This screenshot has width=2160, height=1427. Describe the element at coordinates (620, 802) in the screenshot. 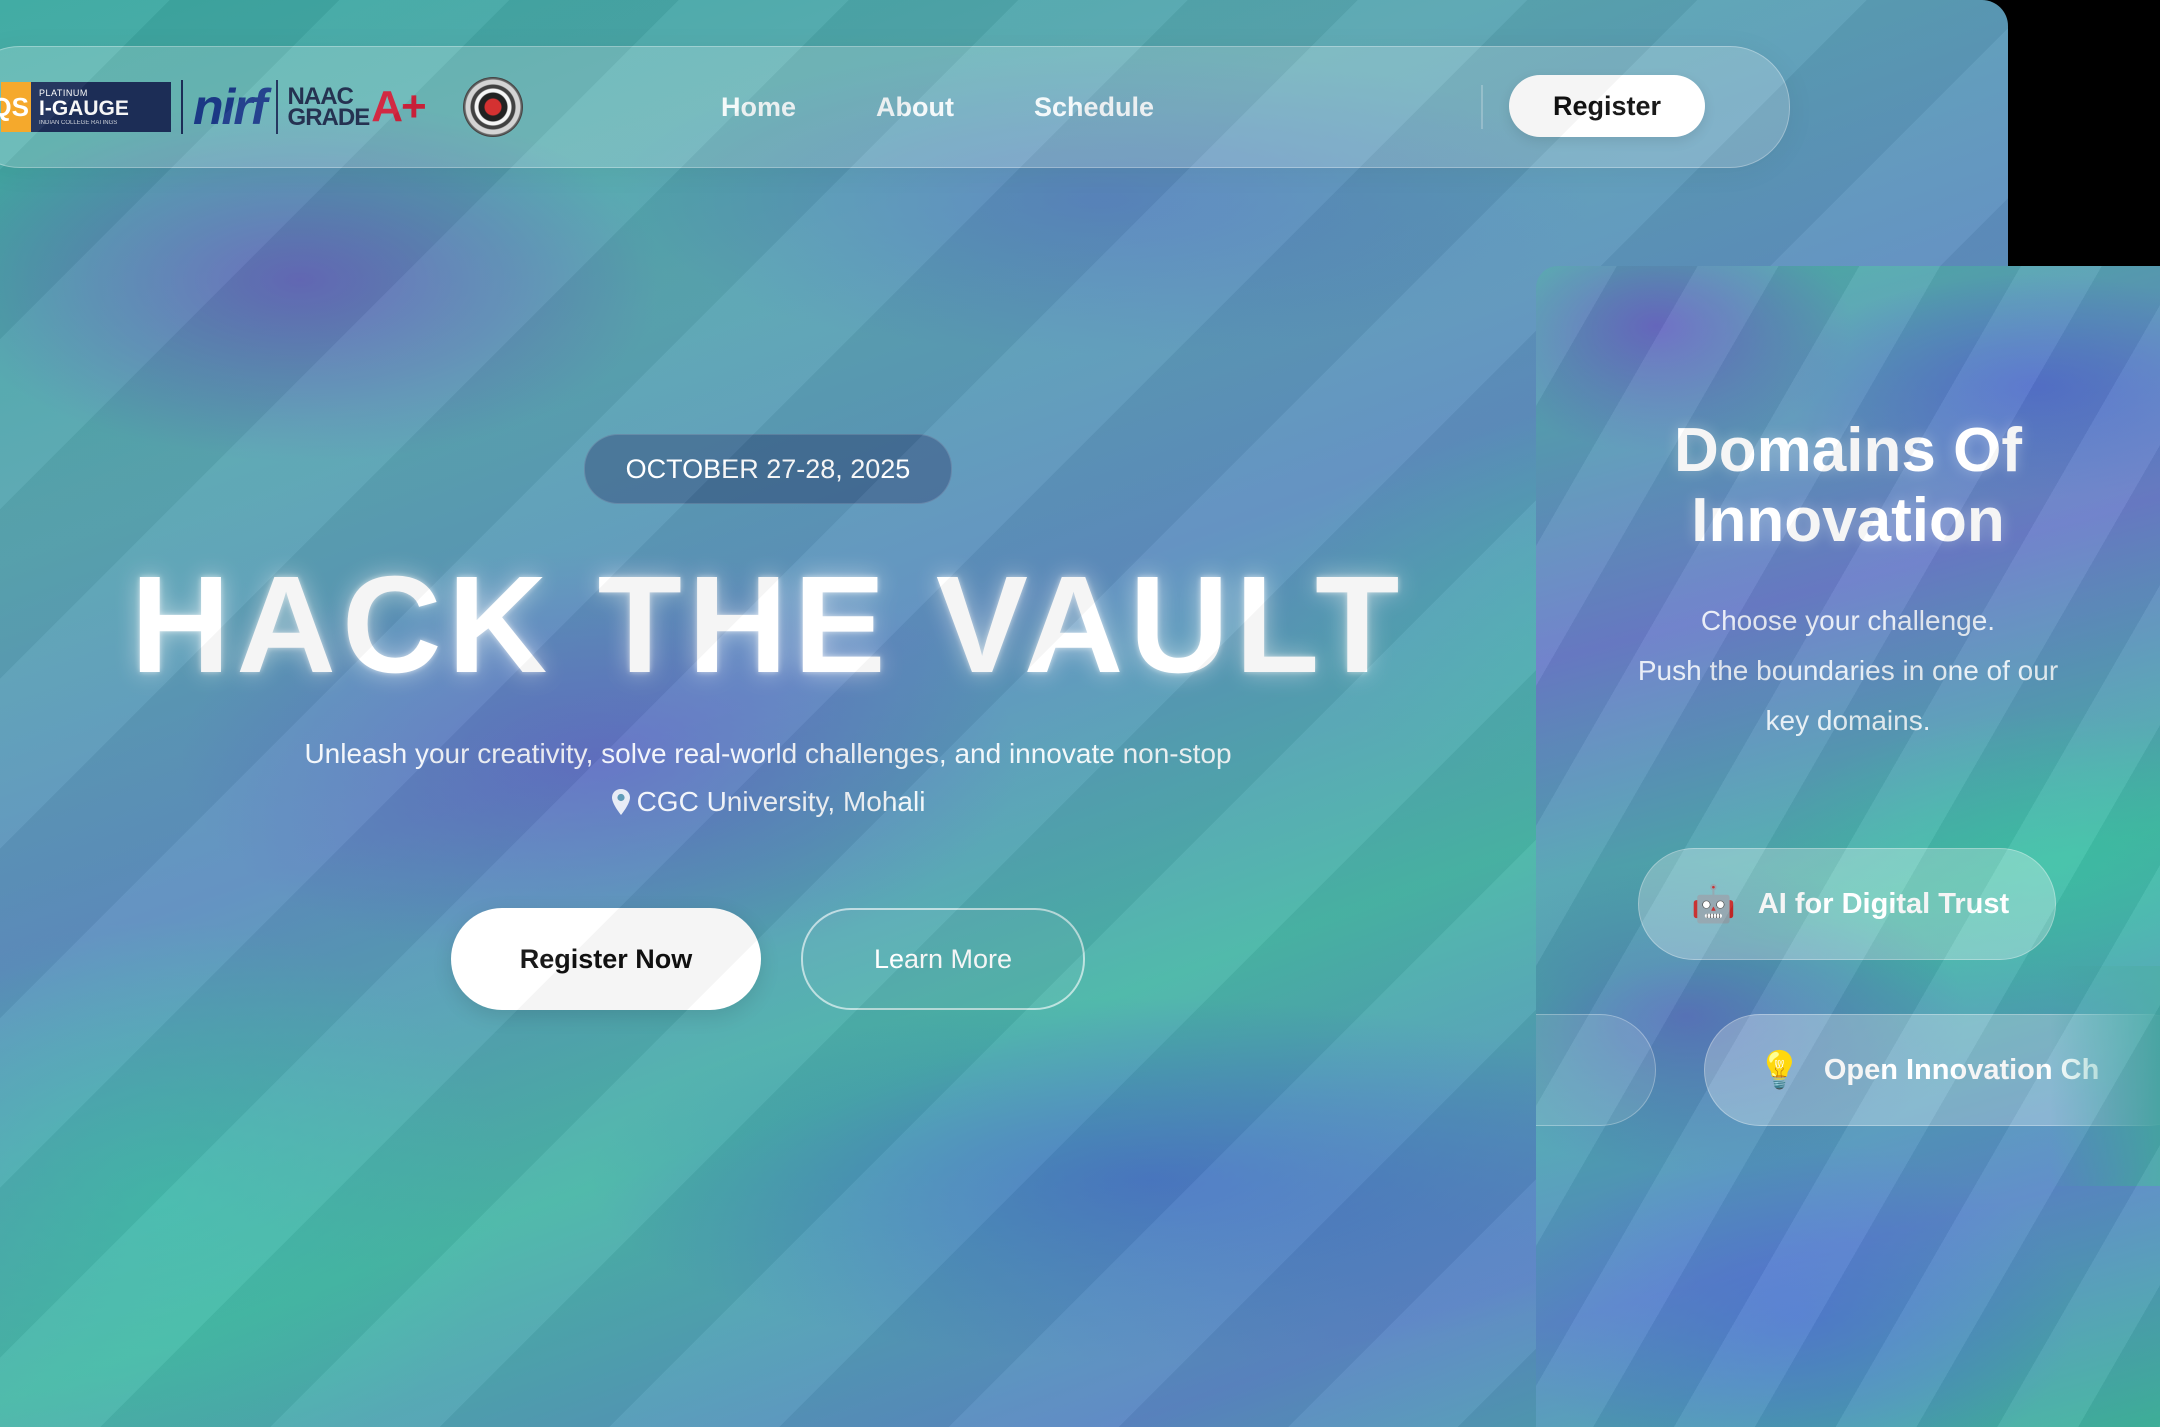

I see `location-pin-icon` at that location.